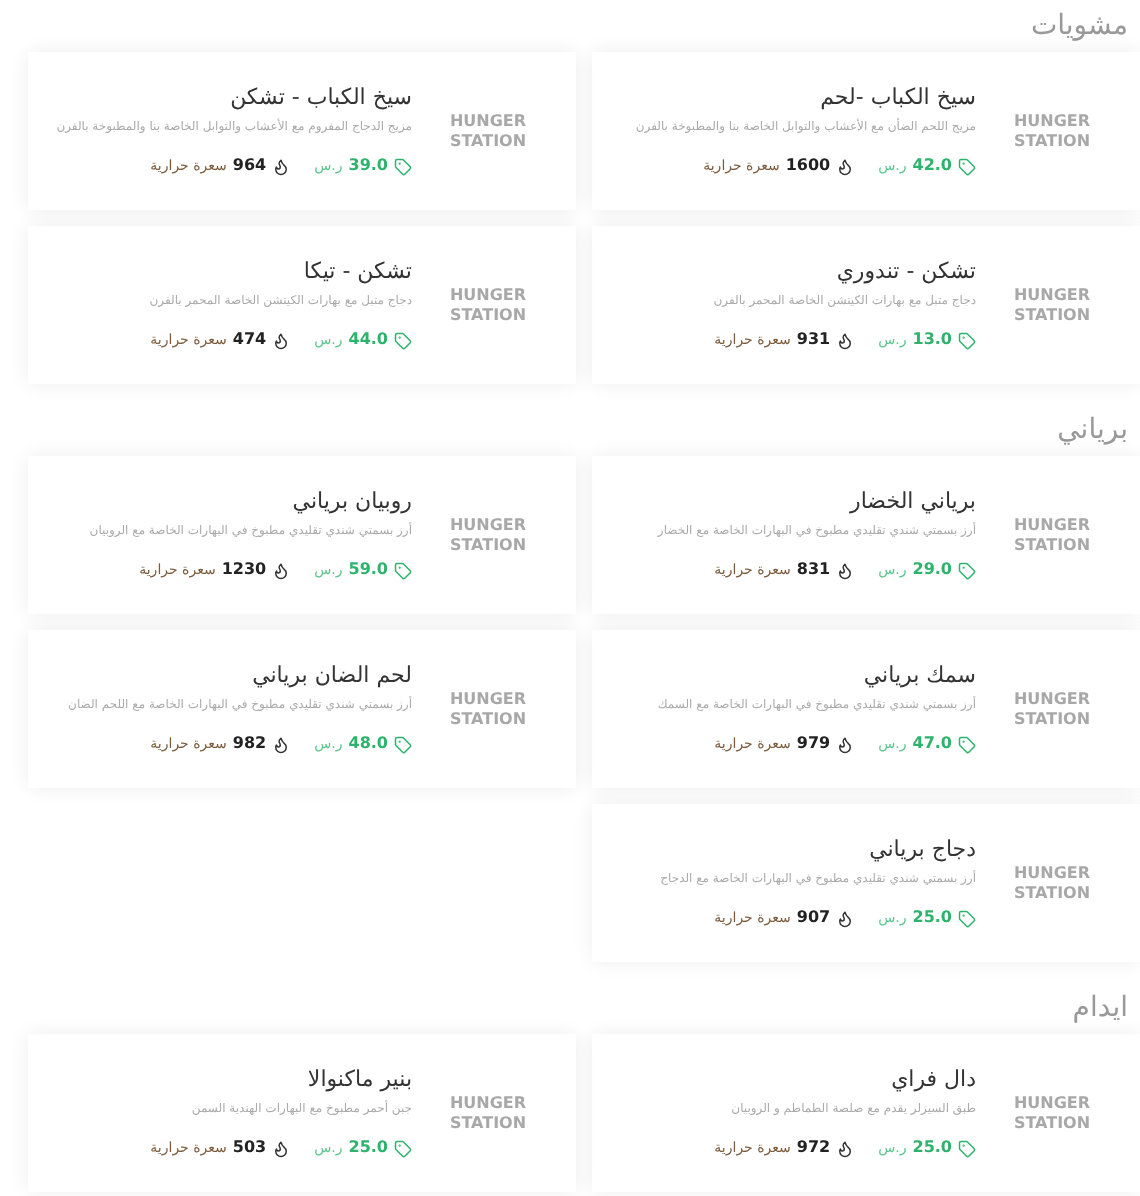  What do you see at coordinates (357, 271) in the screenshot?
I see `item-title: تشكن - تيكا` at bounding box center [357, 271].